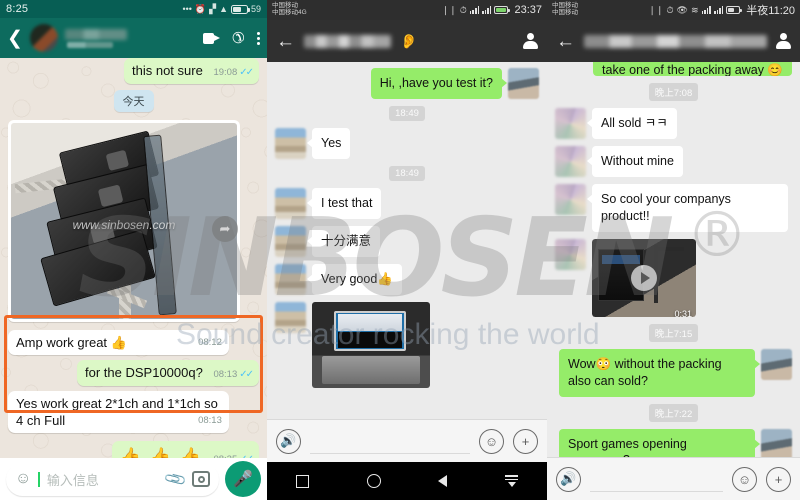 The height and width of the screenshot is (500, 800). What do you see at coordinates (175, 479) in the screenshot?
I see `paperclip-icon: 📎` at bounding box center [175, 479].